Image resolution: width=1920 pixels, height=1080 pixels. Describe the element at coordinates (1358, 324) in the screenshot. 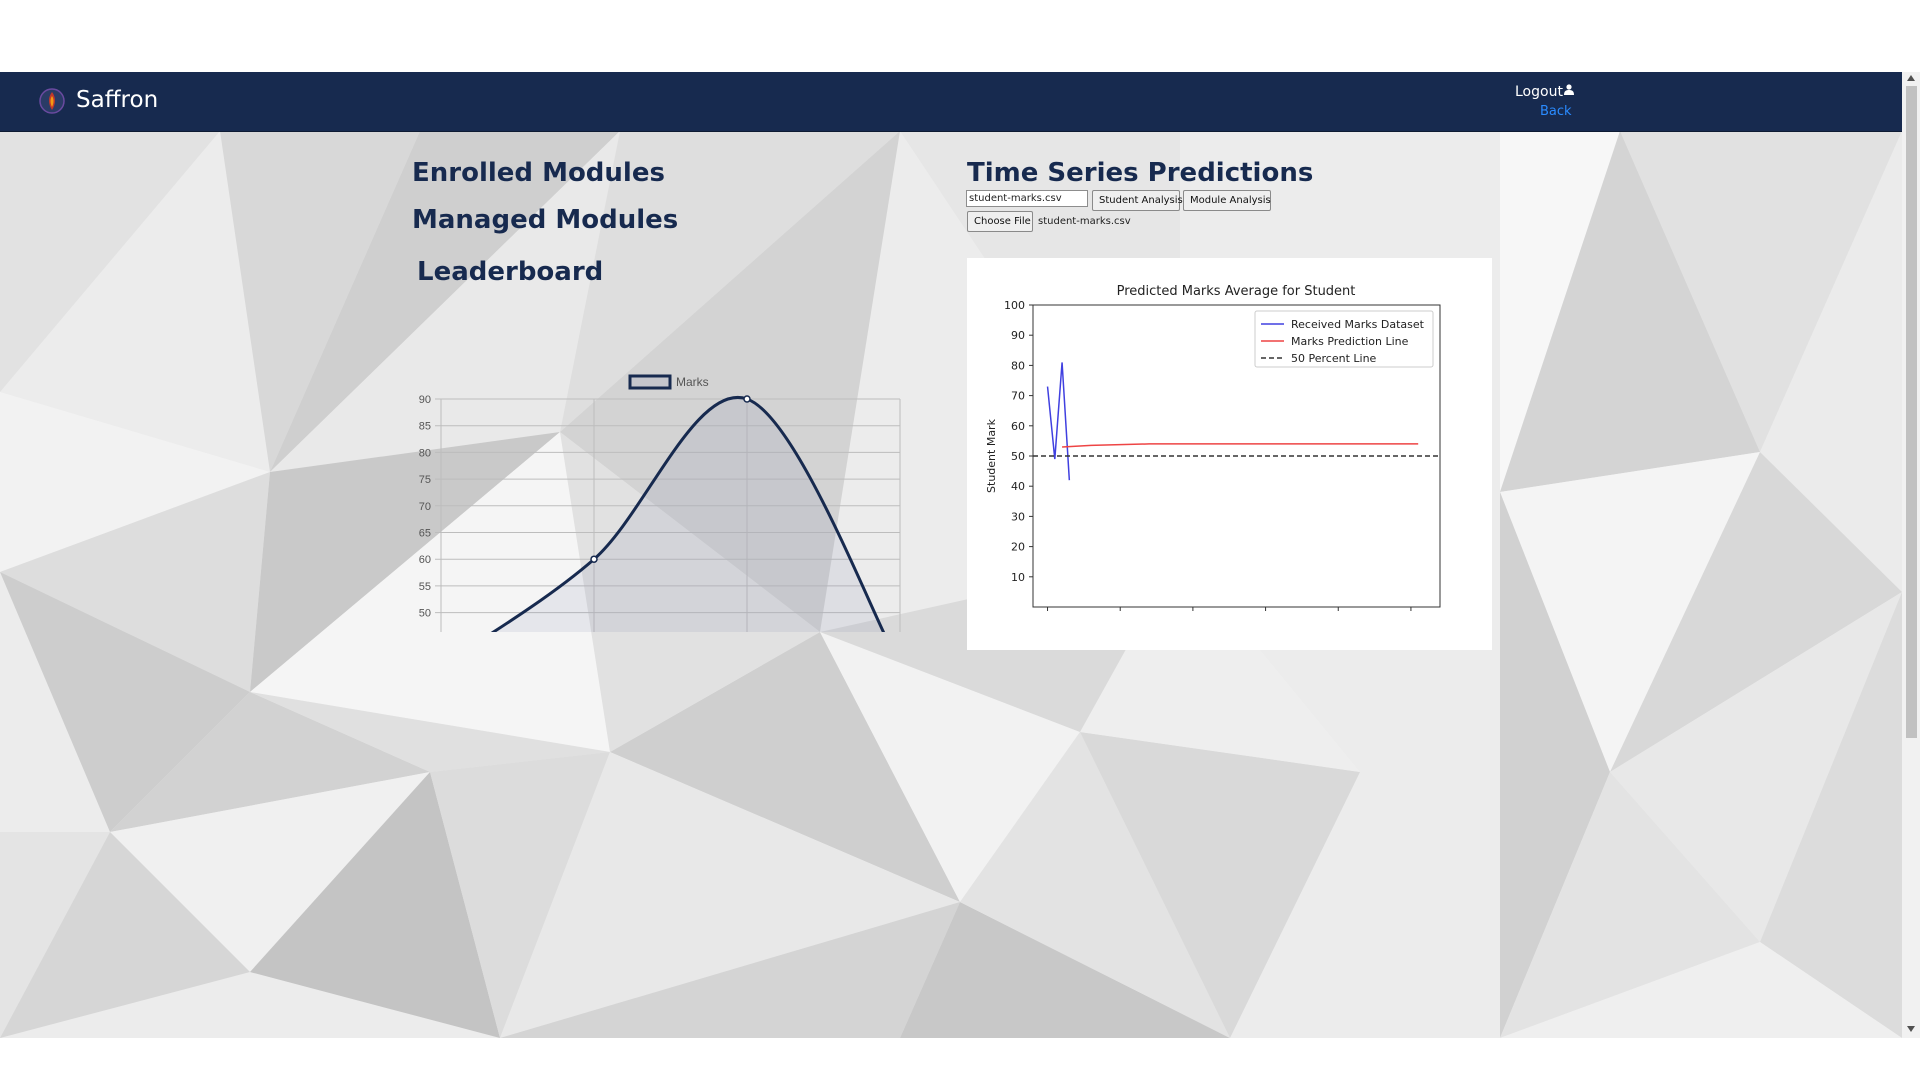

I see `prediction-legend-label: Received Marks Dataset` at that location.